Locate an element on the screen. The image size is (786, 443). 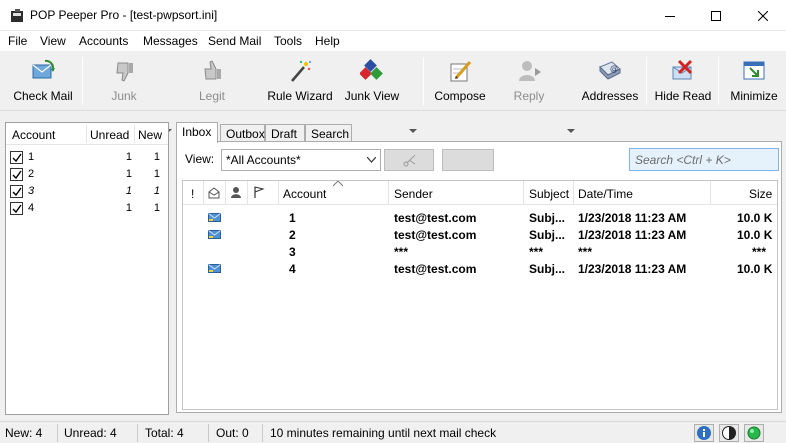
flag-column-icon is located at coordinates (259, 192).